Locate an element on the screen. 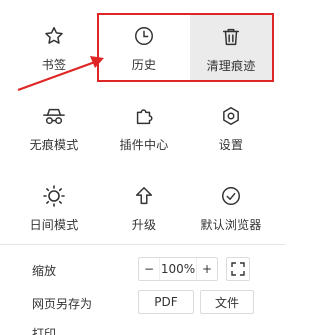 Image resolution: width=320 pixels, height=335 pixels. zoom-in-button: + is located at coordinates (207, 269).